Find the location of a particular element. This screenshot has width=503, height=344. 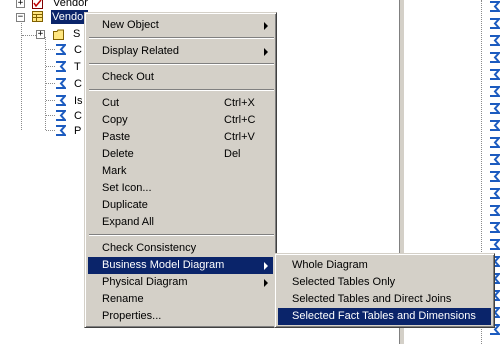

submenu-item-selected-tables-only: Selected Tables Only is located at coordinates (384, 282).